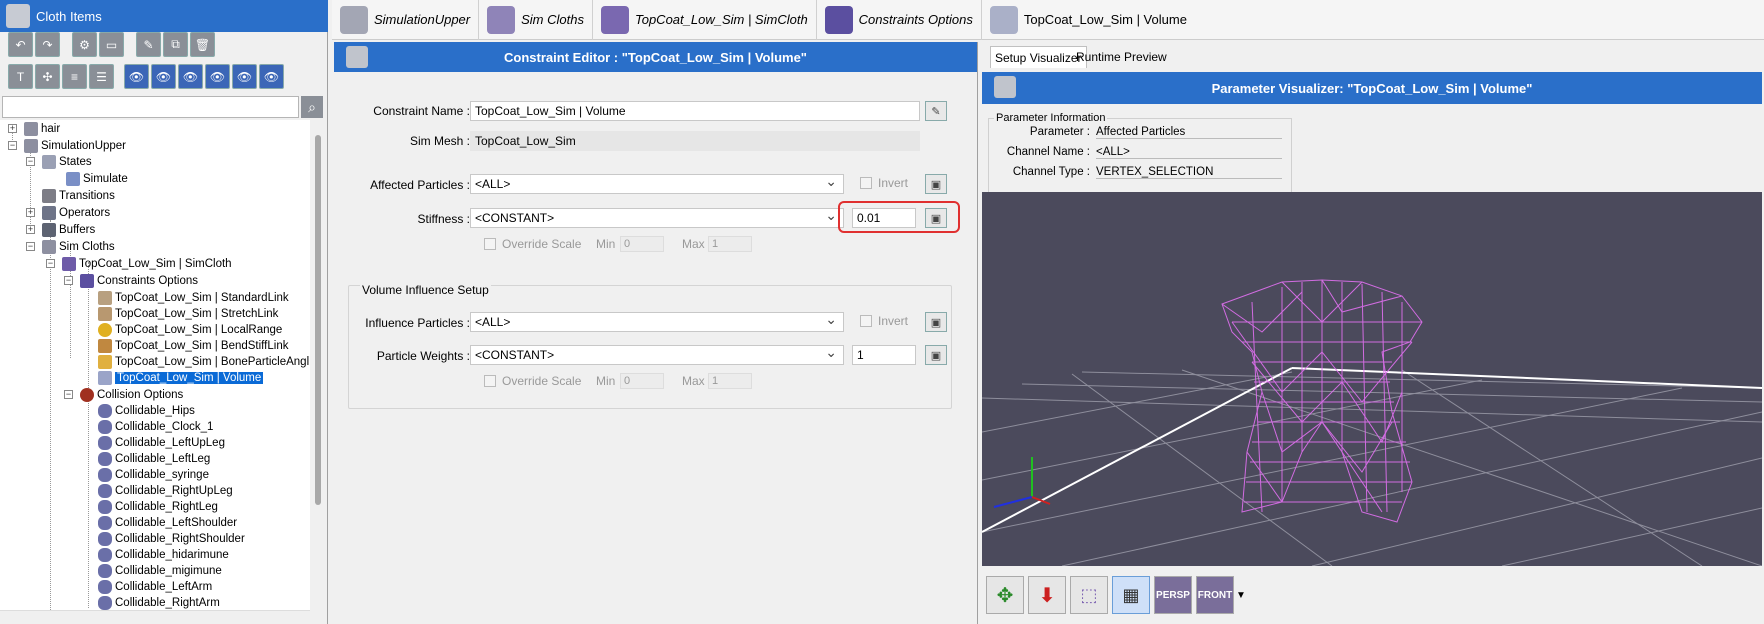 The height and width of the screenshot is (624, 1764). What do you see at coordinates (153, 475) in the screenshot?
I see `tree-item-collidable: Collidable_syringe` at bounding box center [153, 475].